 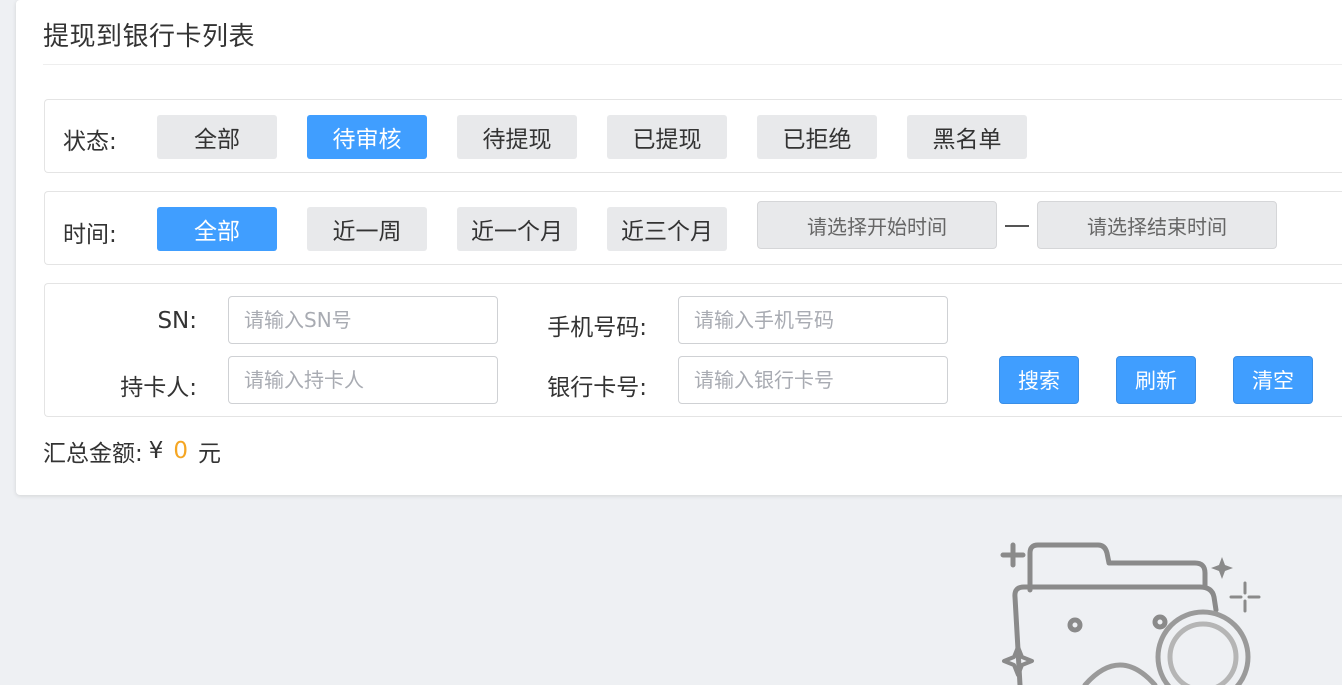 I want to click on phone-label: 手机号码:, so click(x=597, y=328).